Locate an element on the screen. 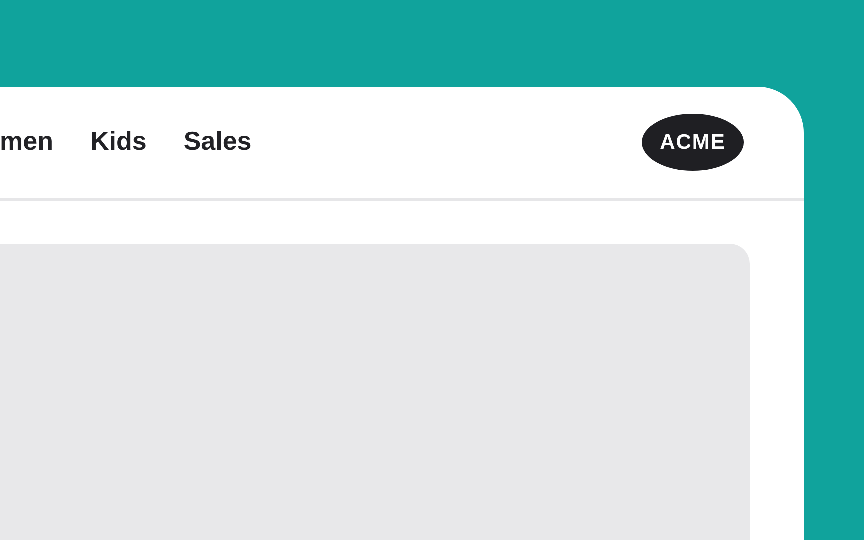 This screenshot has height=540, width=864. nav-link: men is located at coordinates (27, 141).